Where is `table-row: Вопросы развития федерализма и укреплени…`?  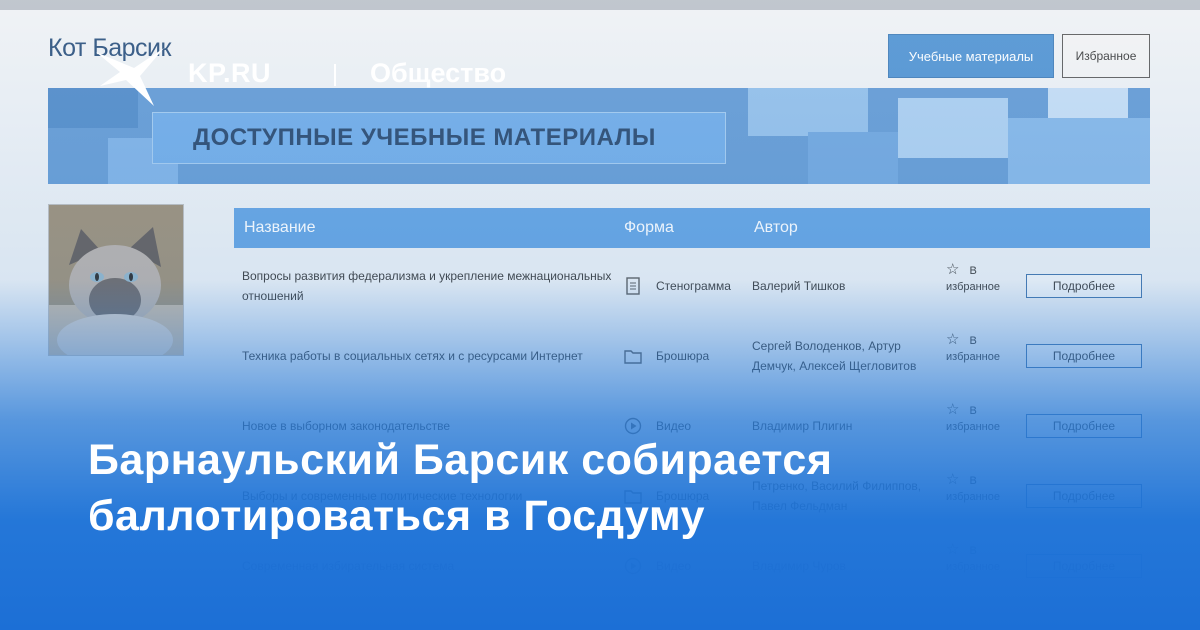
table-row: Вопросы развития федерализма и укреплени… is located at coordinates (692, 286).